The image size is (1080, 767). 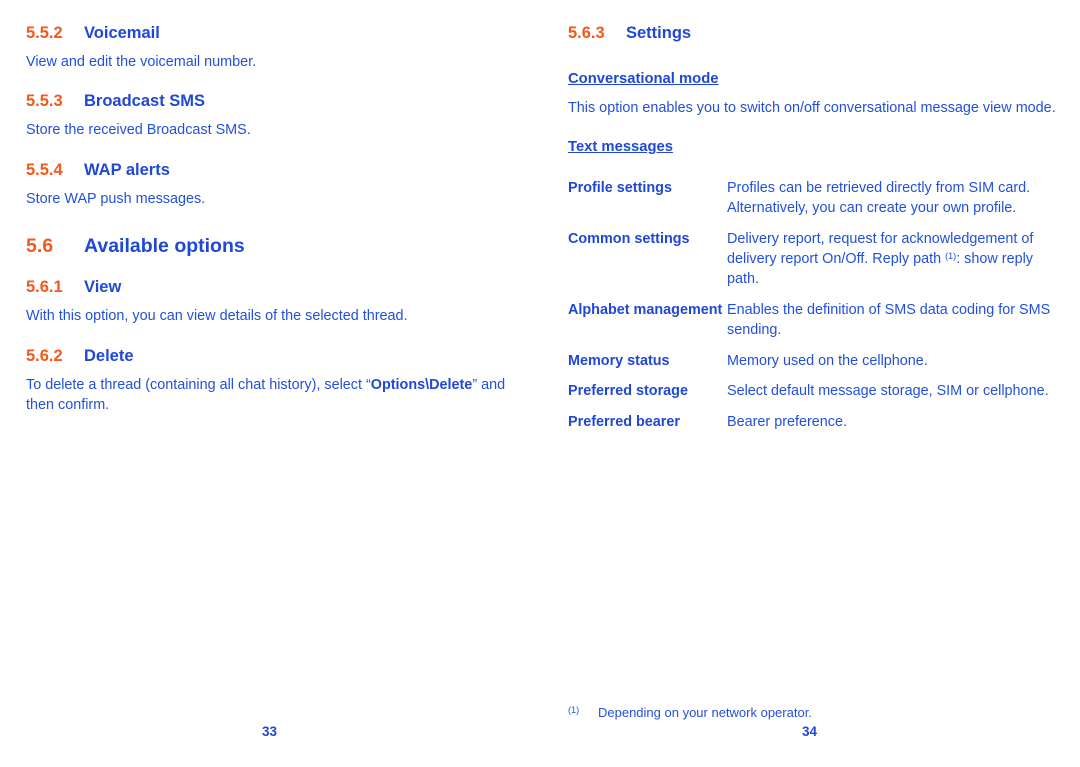 I want to click on heading-number: 5.6, so click(x=40, y=246).